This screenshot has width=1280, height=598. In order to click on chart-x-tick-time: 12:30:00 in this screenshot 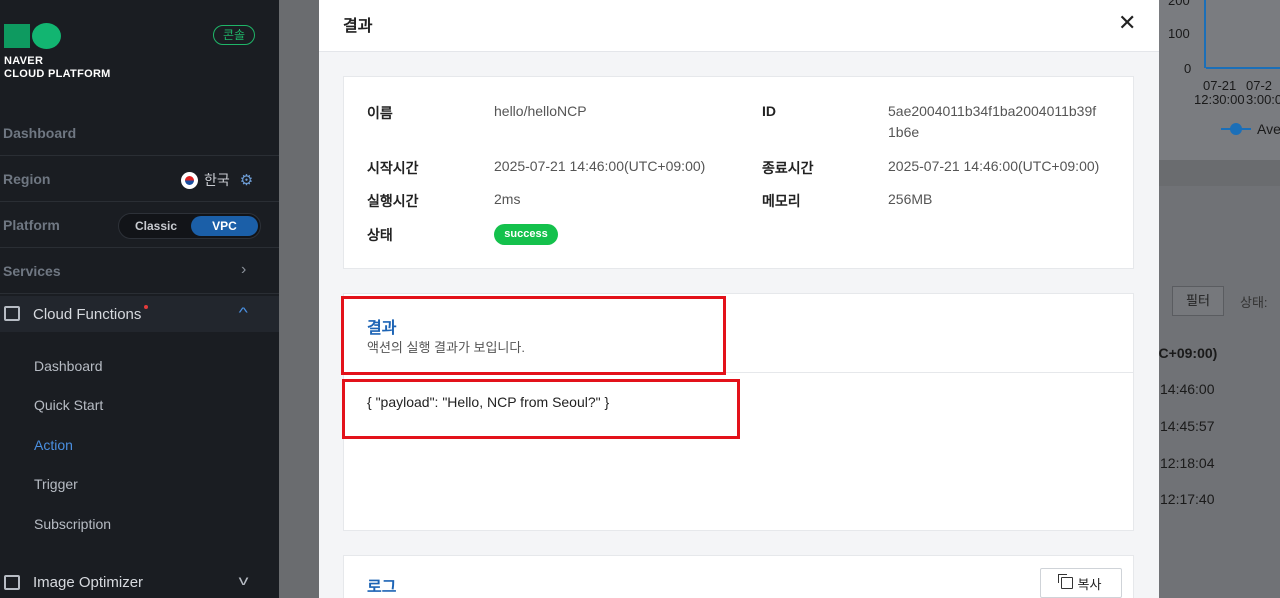, I will do `click(1219, 99)`.